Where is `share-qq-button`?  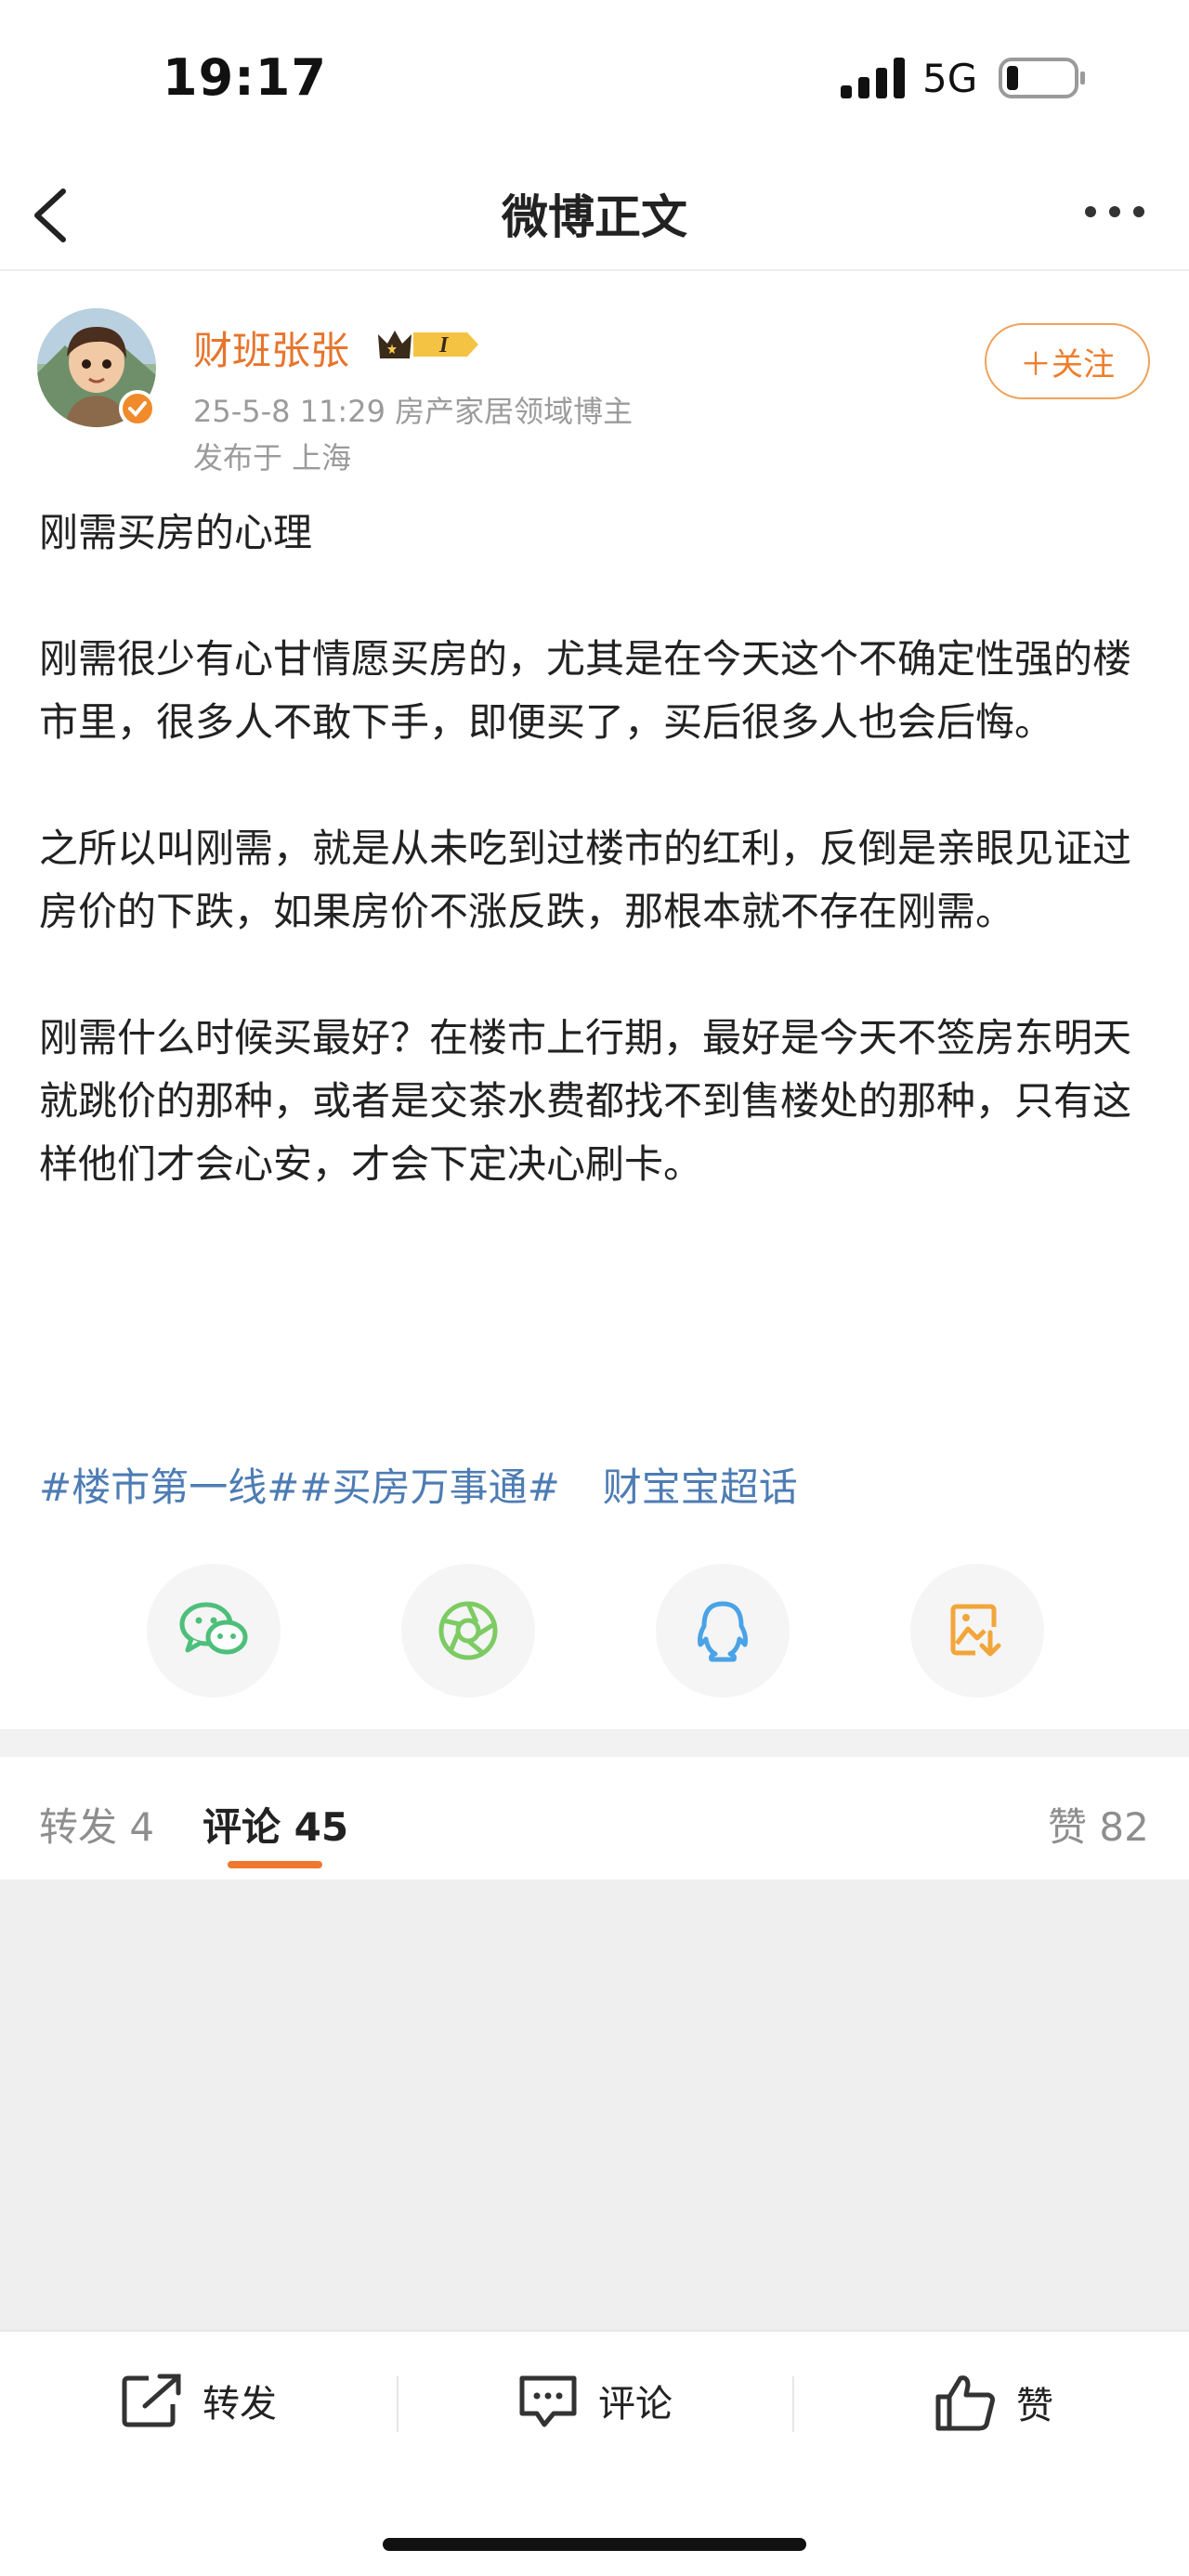 share-qq-button is located at coordinates (723, 1631).